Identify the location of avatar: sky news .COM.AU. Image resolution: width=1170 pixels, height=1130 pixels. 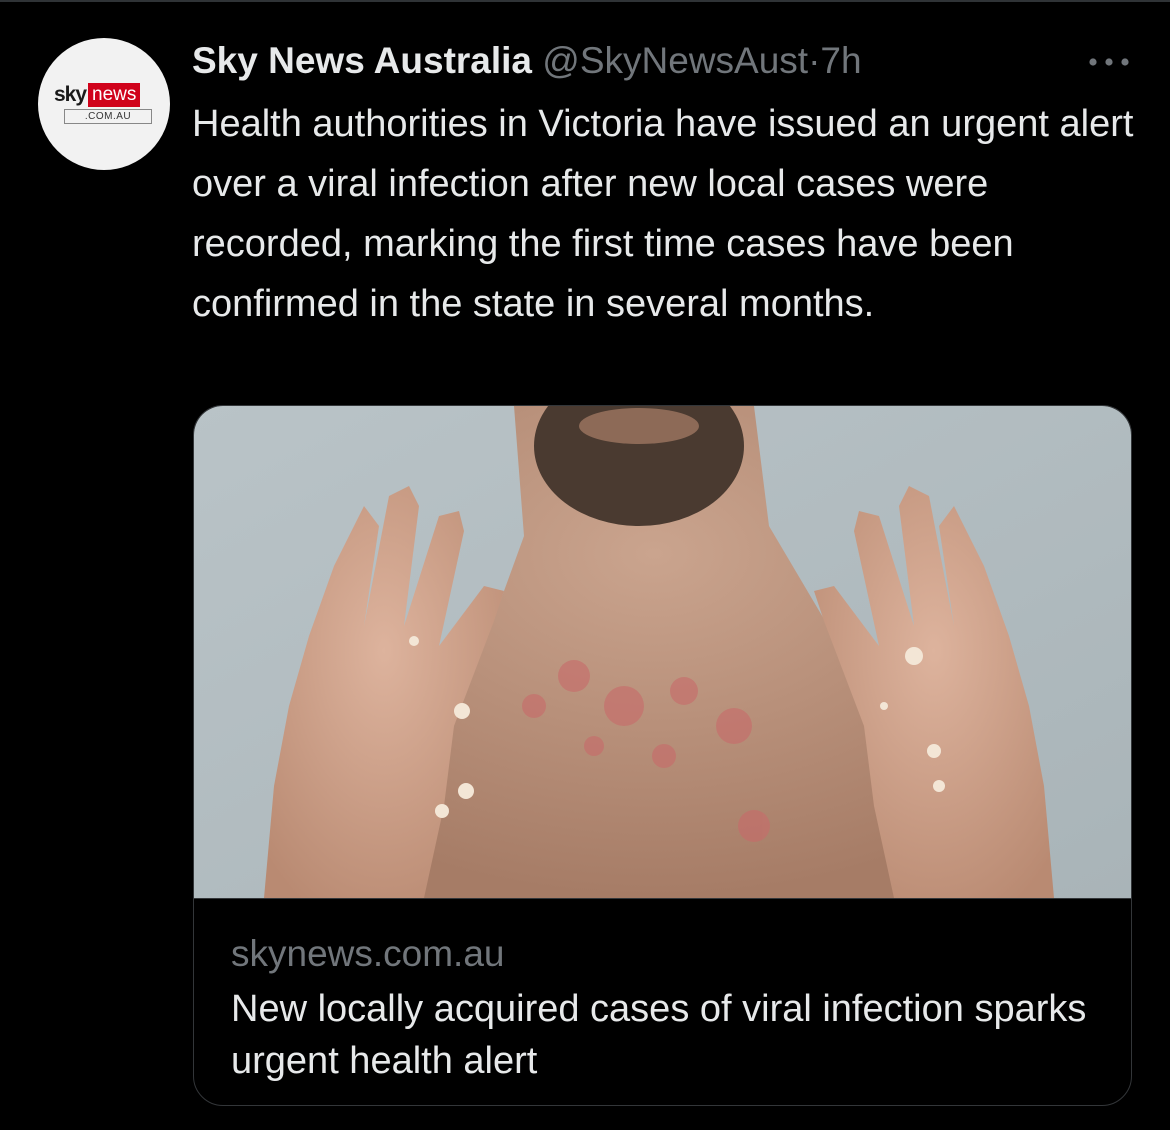
(104, 104).